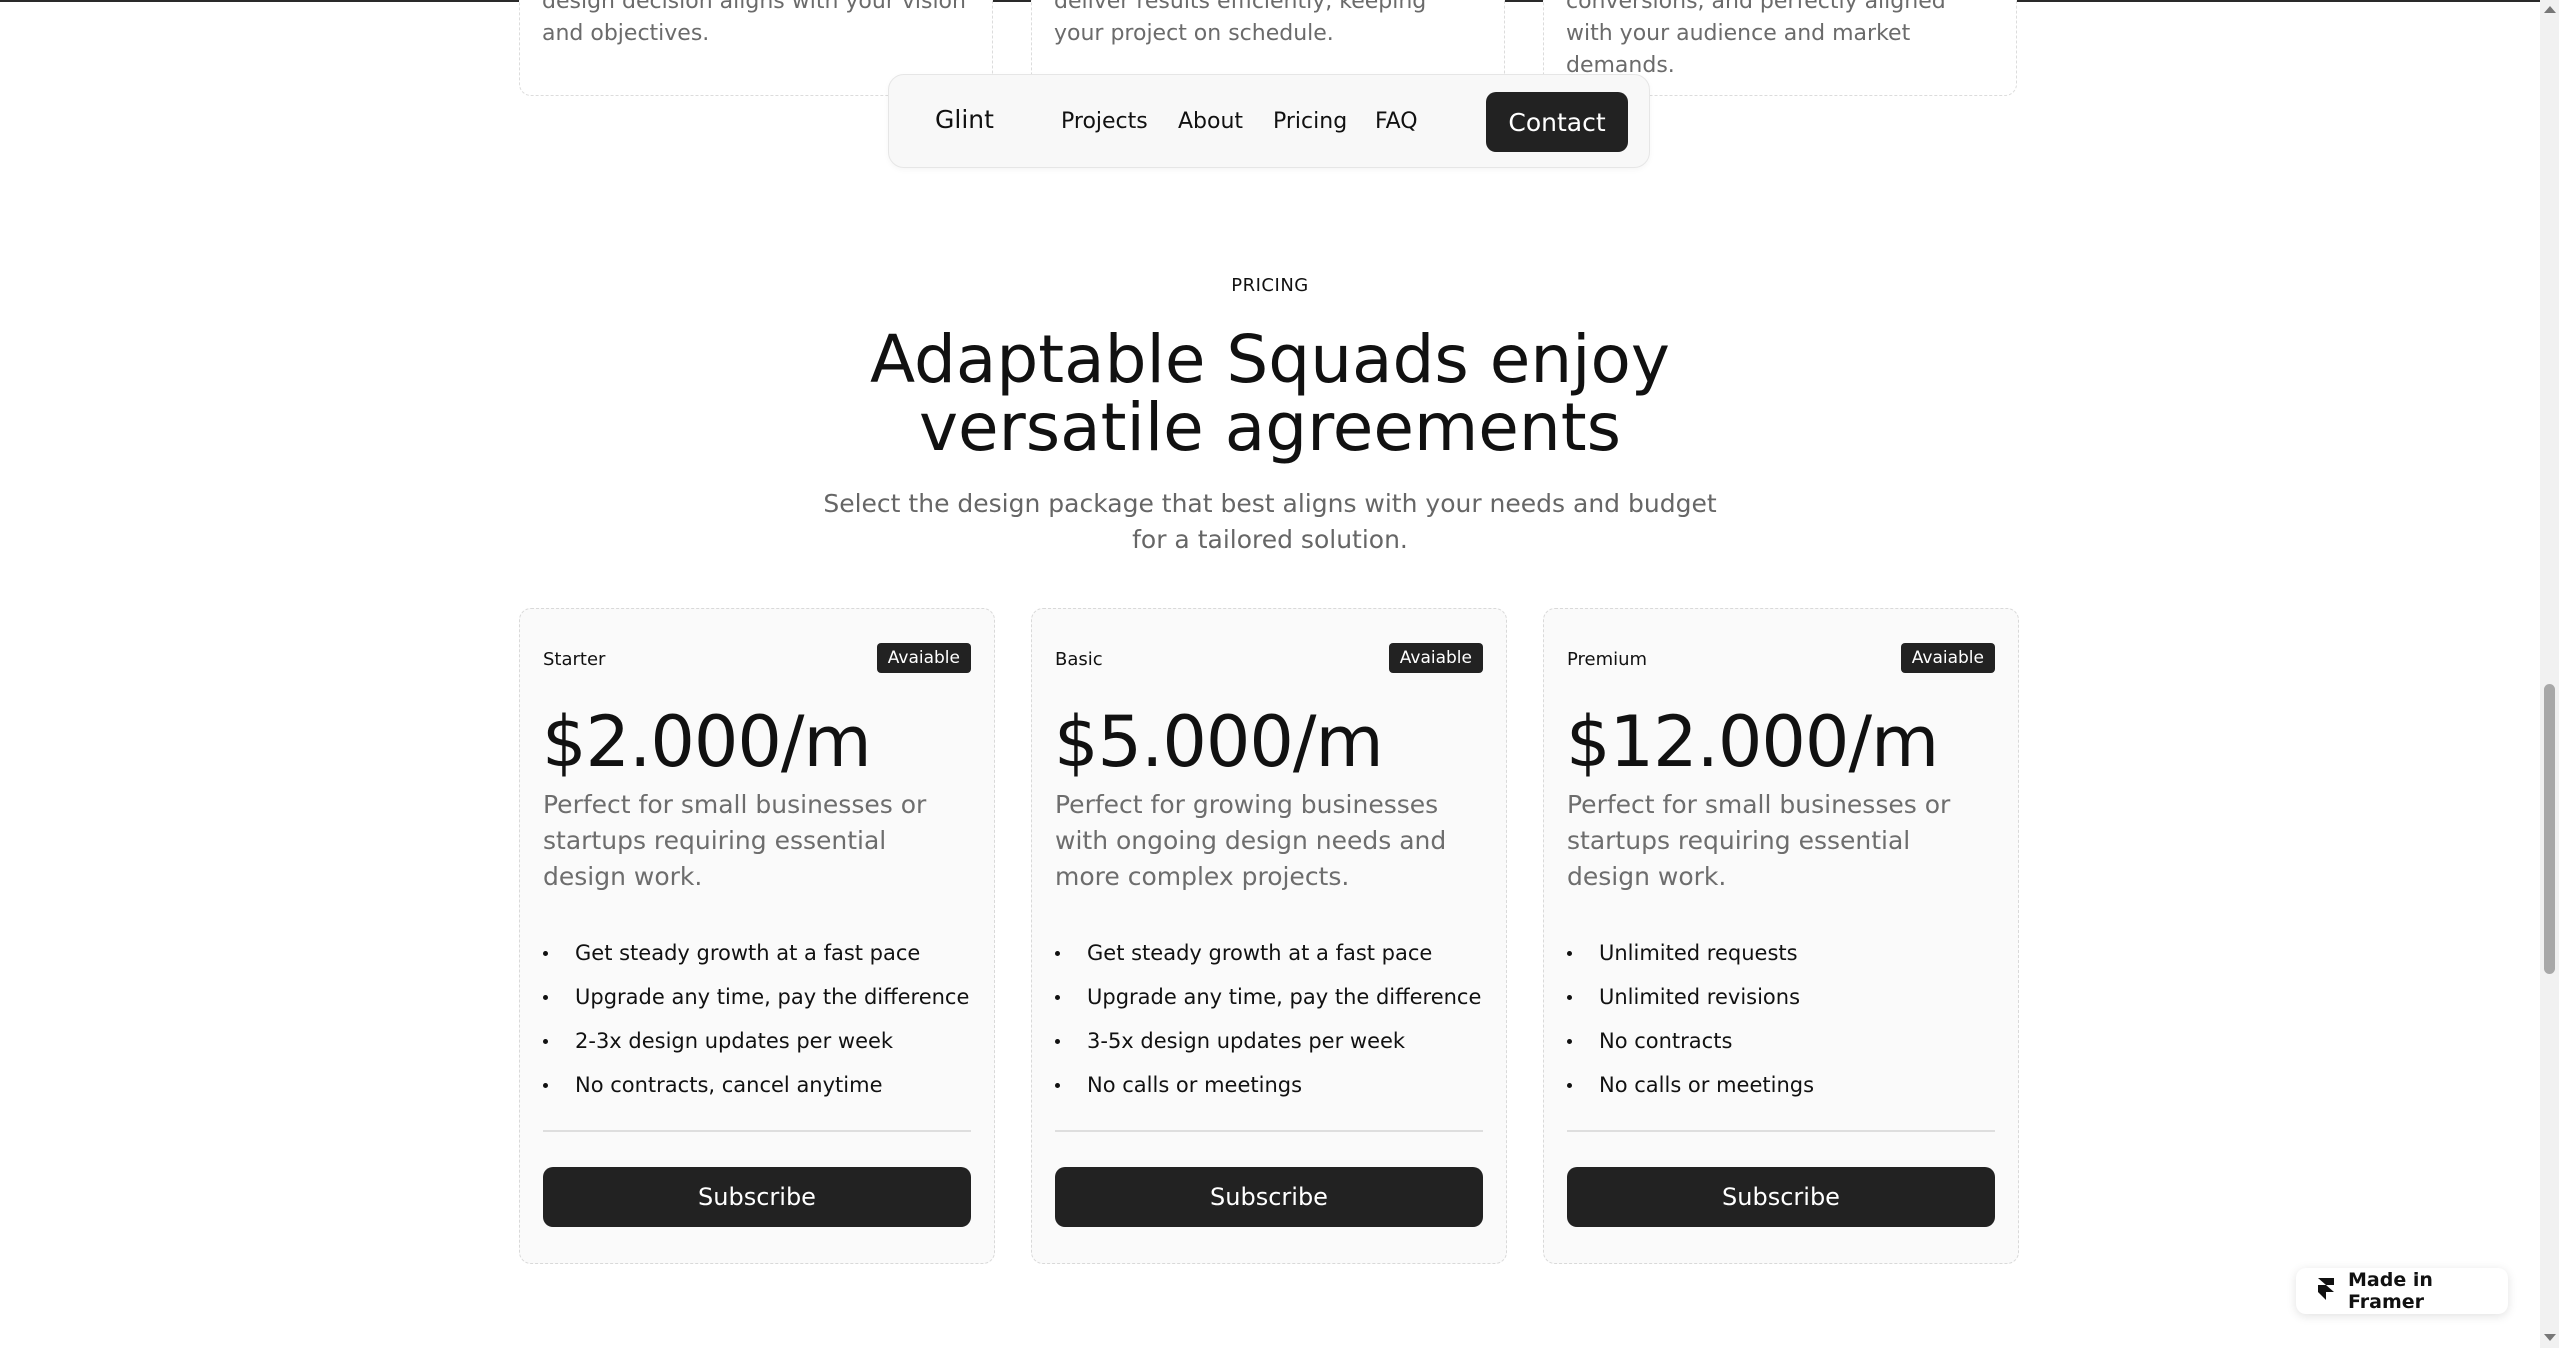  I want to click on made-in-framer-badge: Made in Framer, so click(2402, 1291).